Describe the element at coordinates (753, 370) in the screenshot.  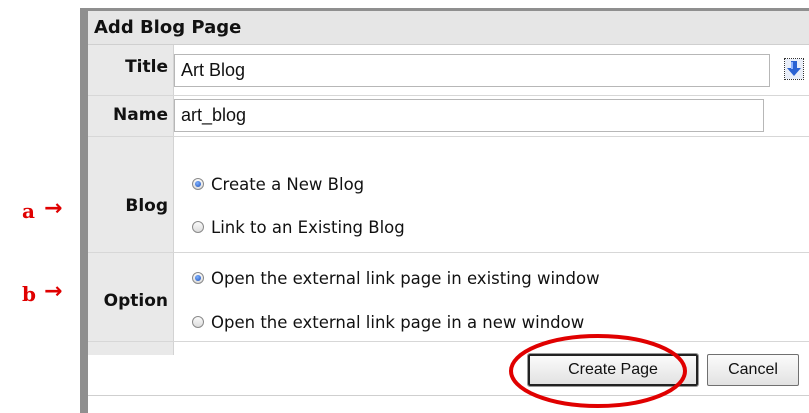
I see `cancel-button: Cancel` at that location.